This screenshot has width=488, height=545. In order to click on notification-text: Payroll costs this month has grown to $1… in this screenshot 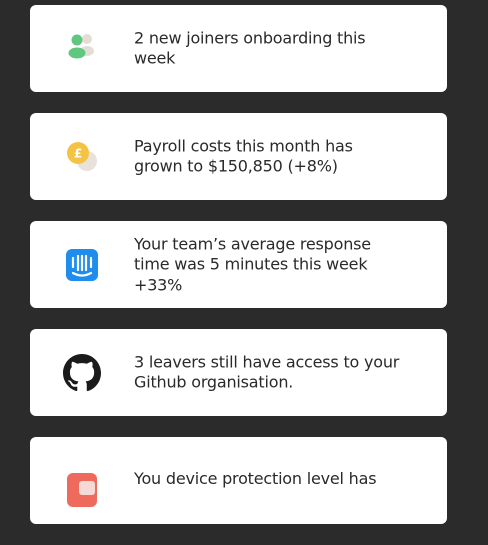, I will do `click(243, 156)`.